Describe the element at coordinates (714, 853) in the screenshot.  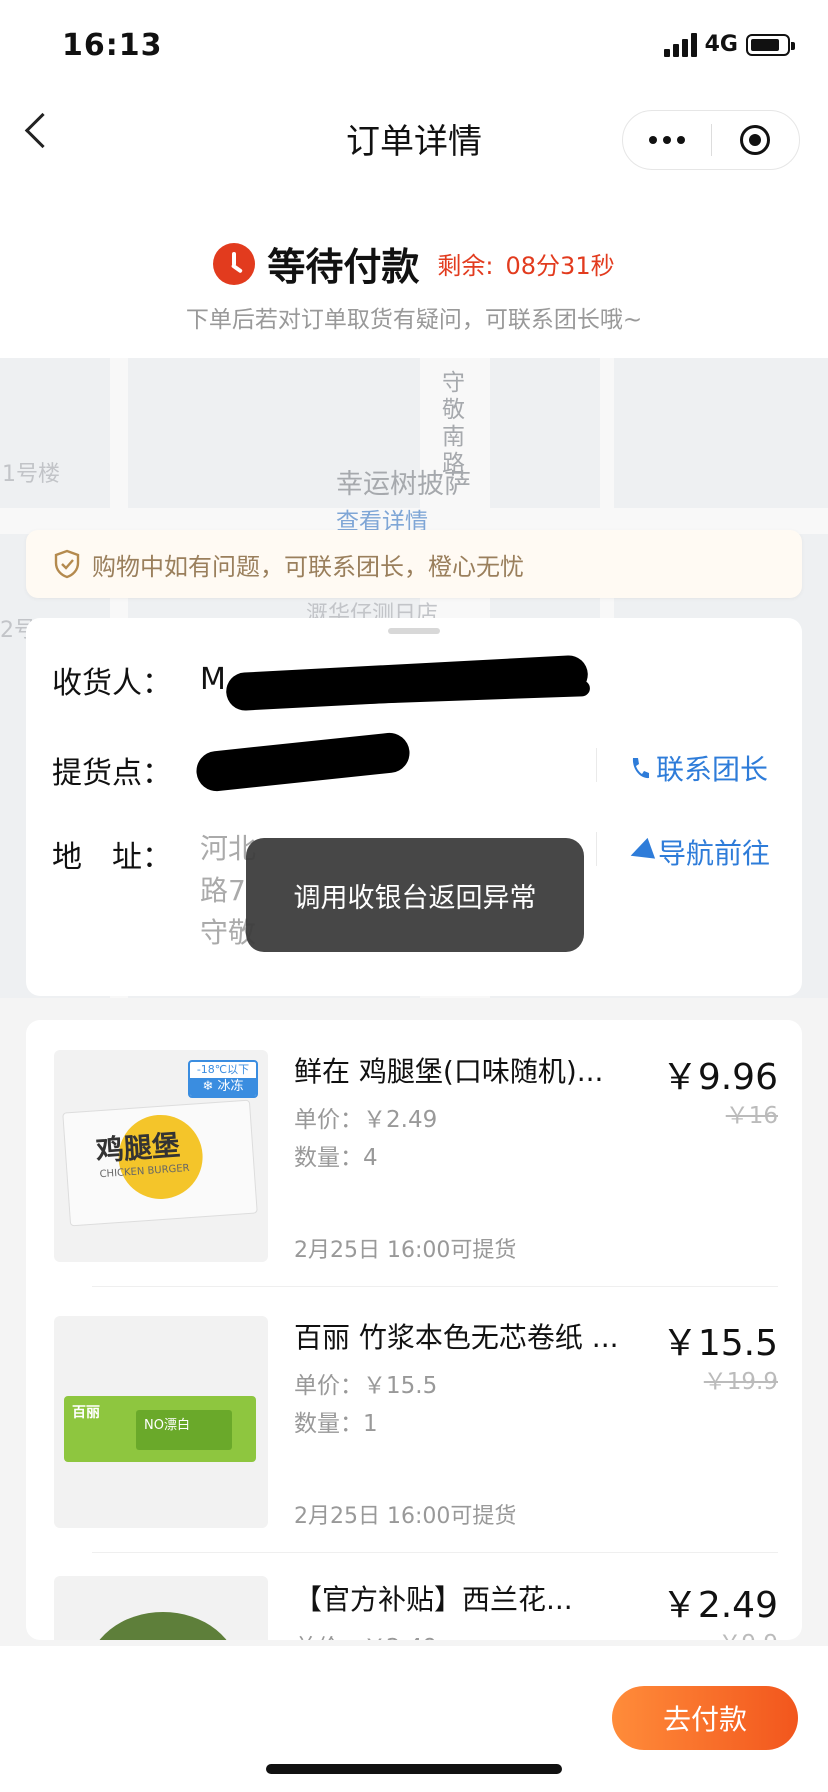
I see `navigate-label: 导航前往` at that location.